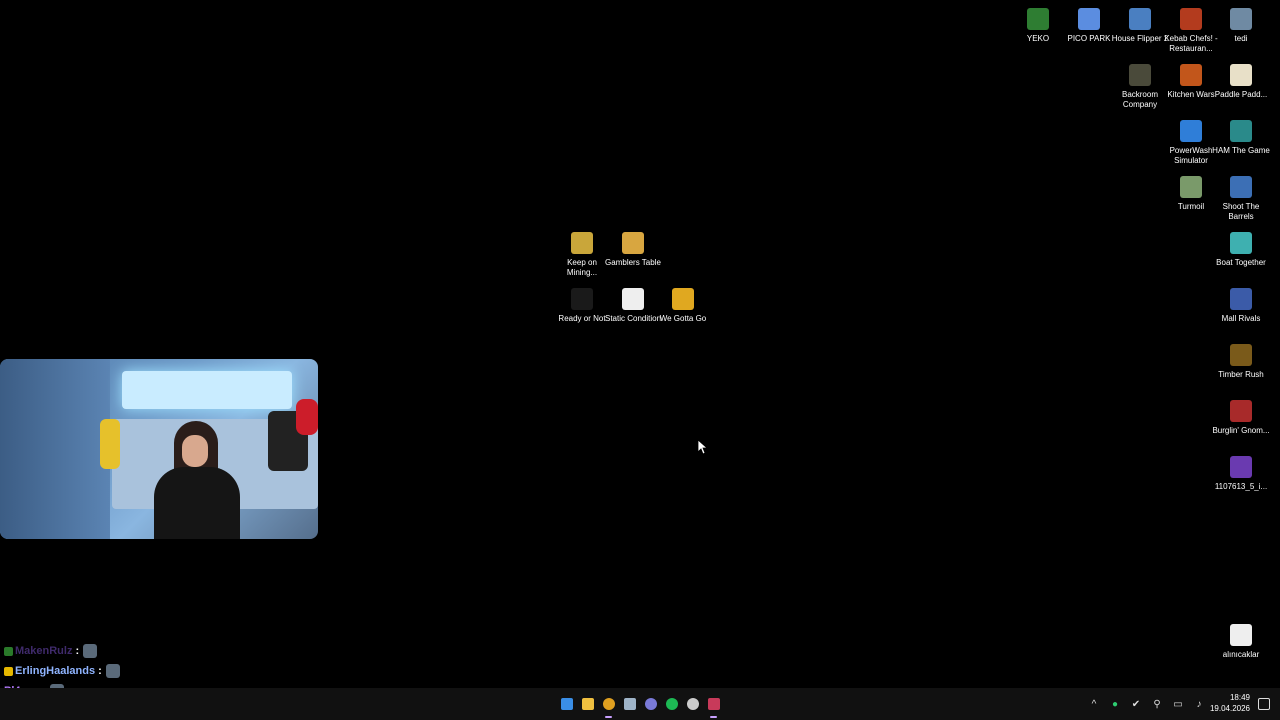  I want to click on chrome-icon, so click(608, 704).